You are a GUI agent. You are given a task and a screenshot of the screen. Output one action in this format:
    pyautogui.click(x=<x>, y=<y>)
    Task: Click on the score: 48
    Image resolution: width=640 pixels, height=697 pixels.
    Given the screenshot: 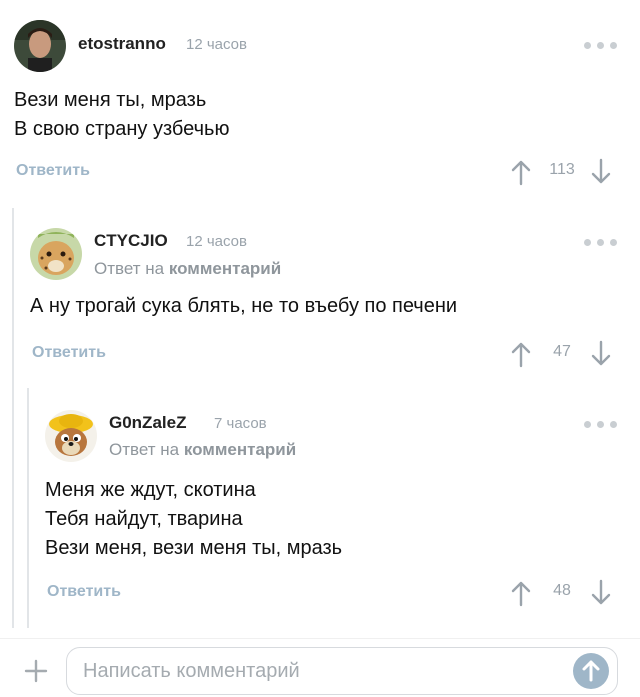 What is the action you would take?
    pyautogui.click(x=562, y=590)
    